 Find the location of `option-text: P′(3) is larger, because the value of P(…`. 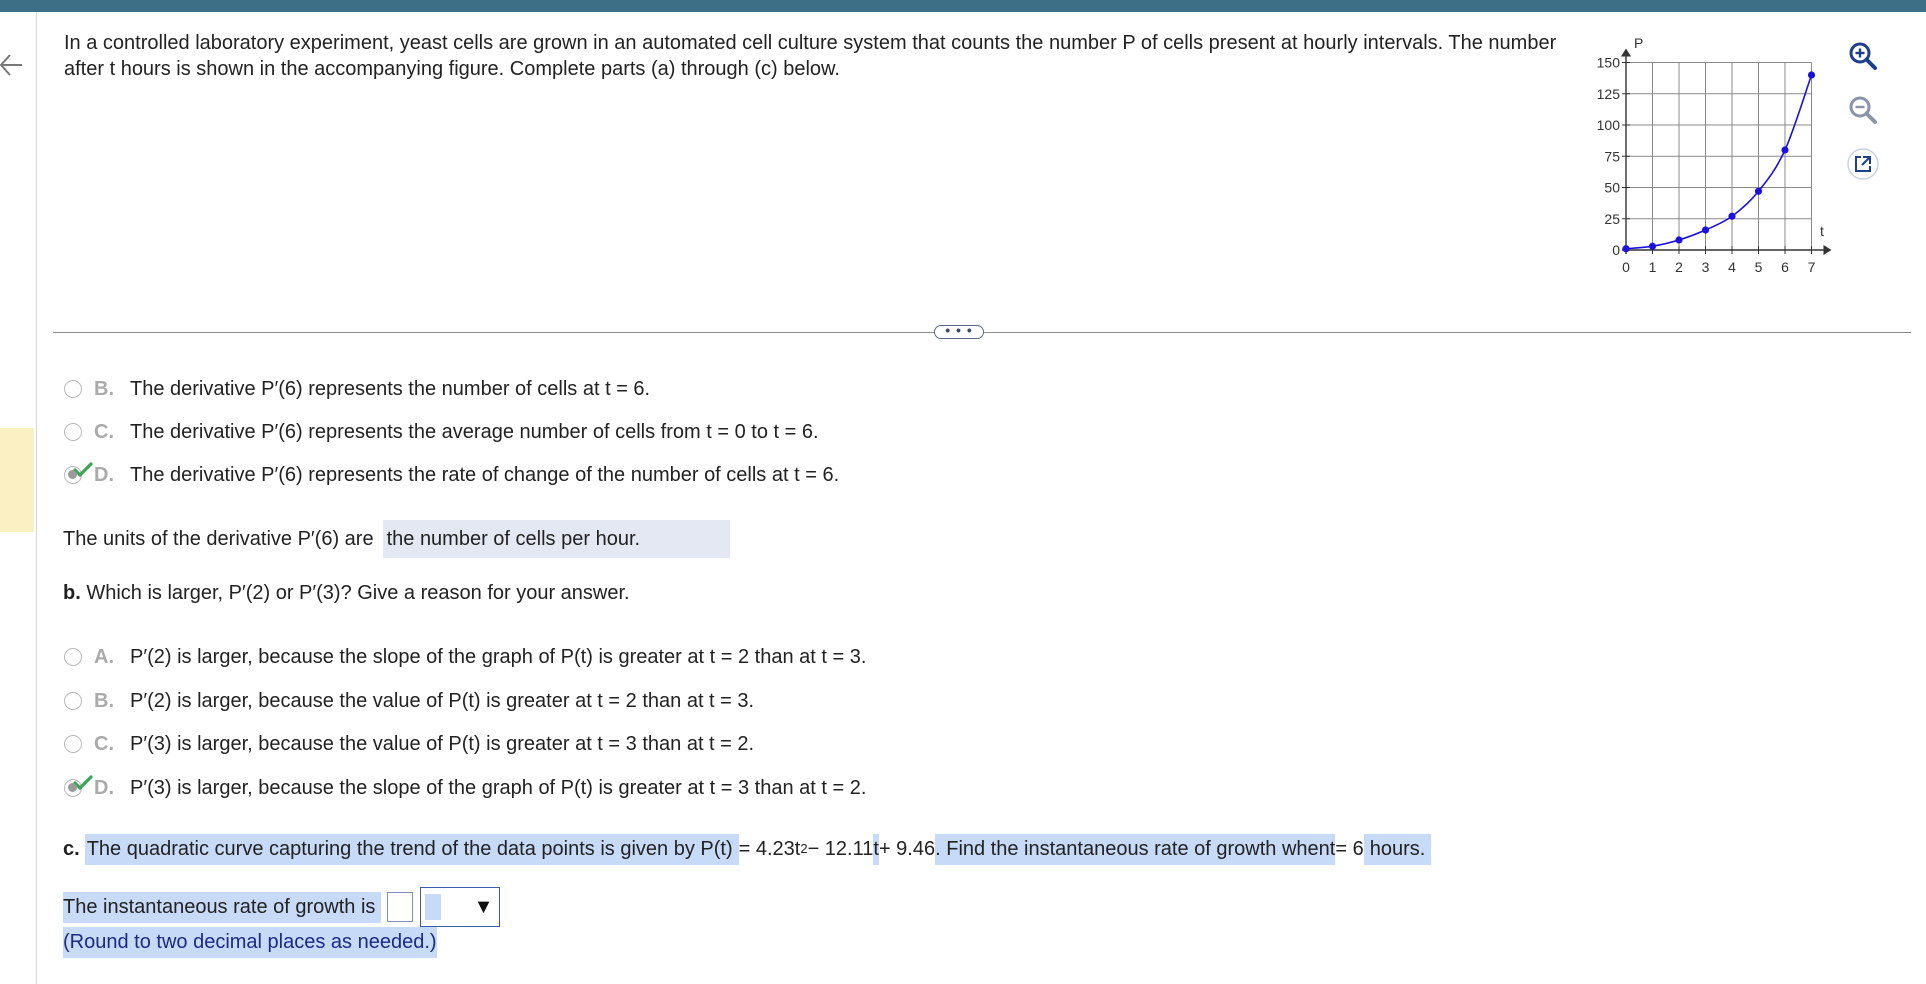

option-text: P′(3) is larger, because the value of P(… is located at coordinates (442, 743).